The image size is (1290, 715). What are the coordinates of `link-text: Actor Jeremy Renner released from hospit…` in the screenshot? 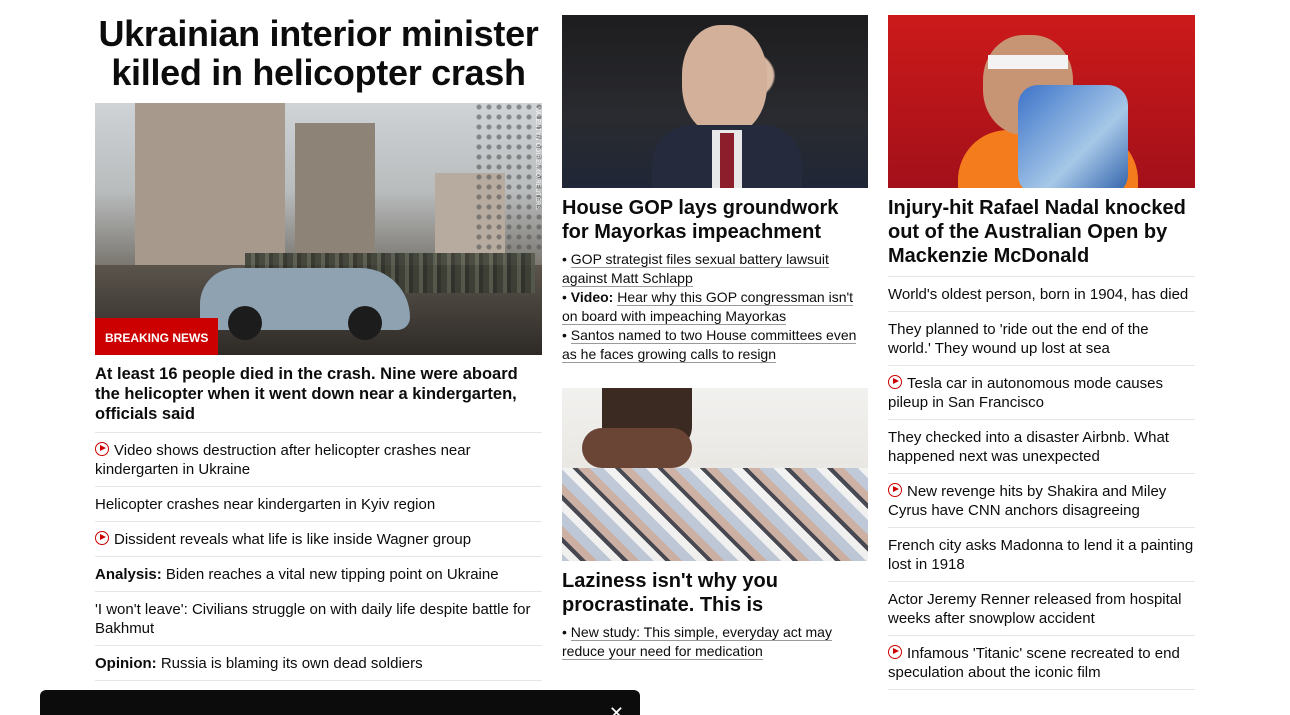 It's located at (1035, 609).